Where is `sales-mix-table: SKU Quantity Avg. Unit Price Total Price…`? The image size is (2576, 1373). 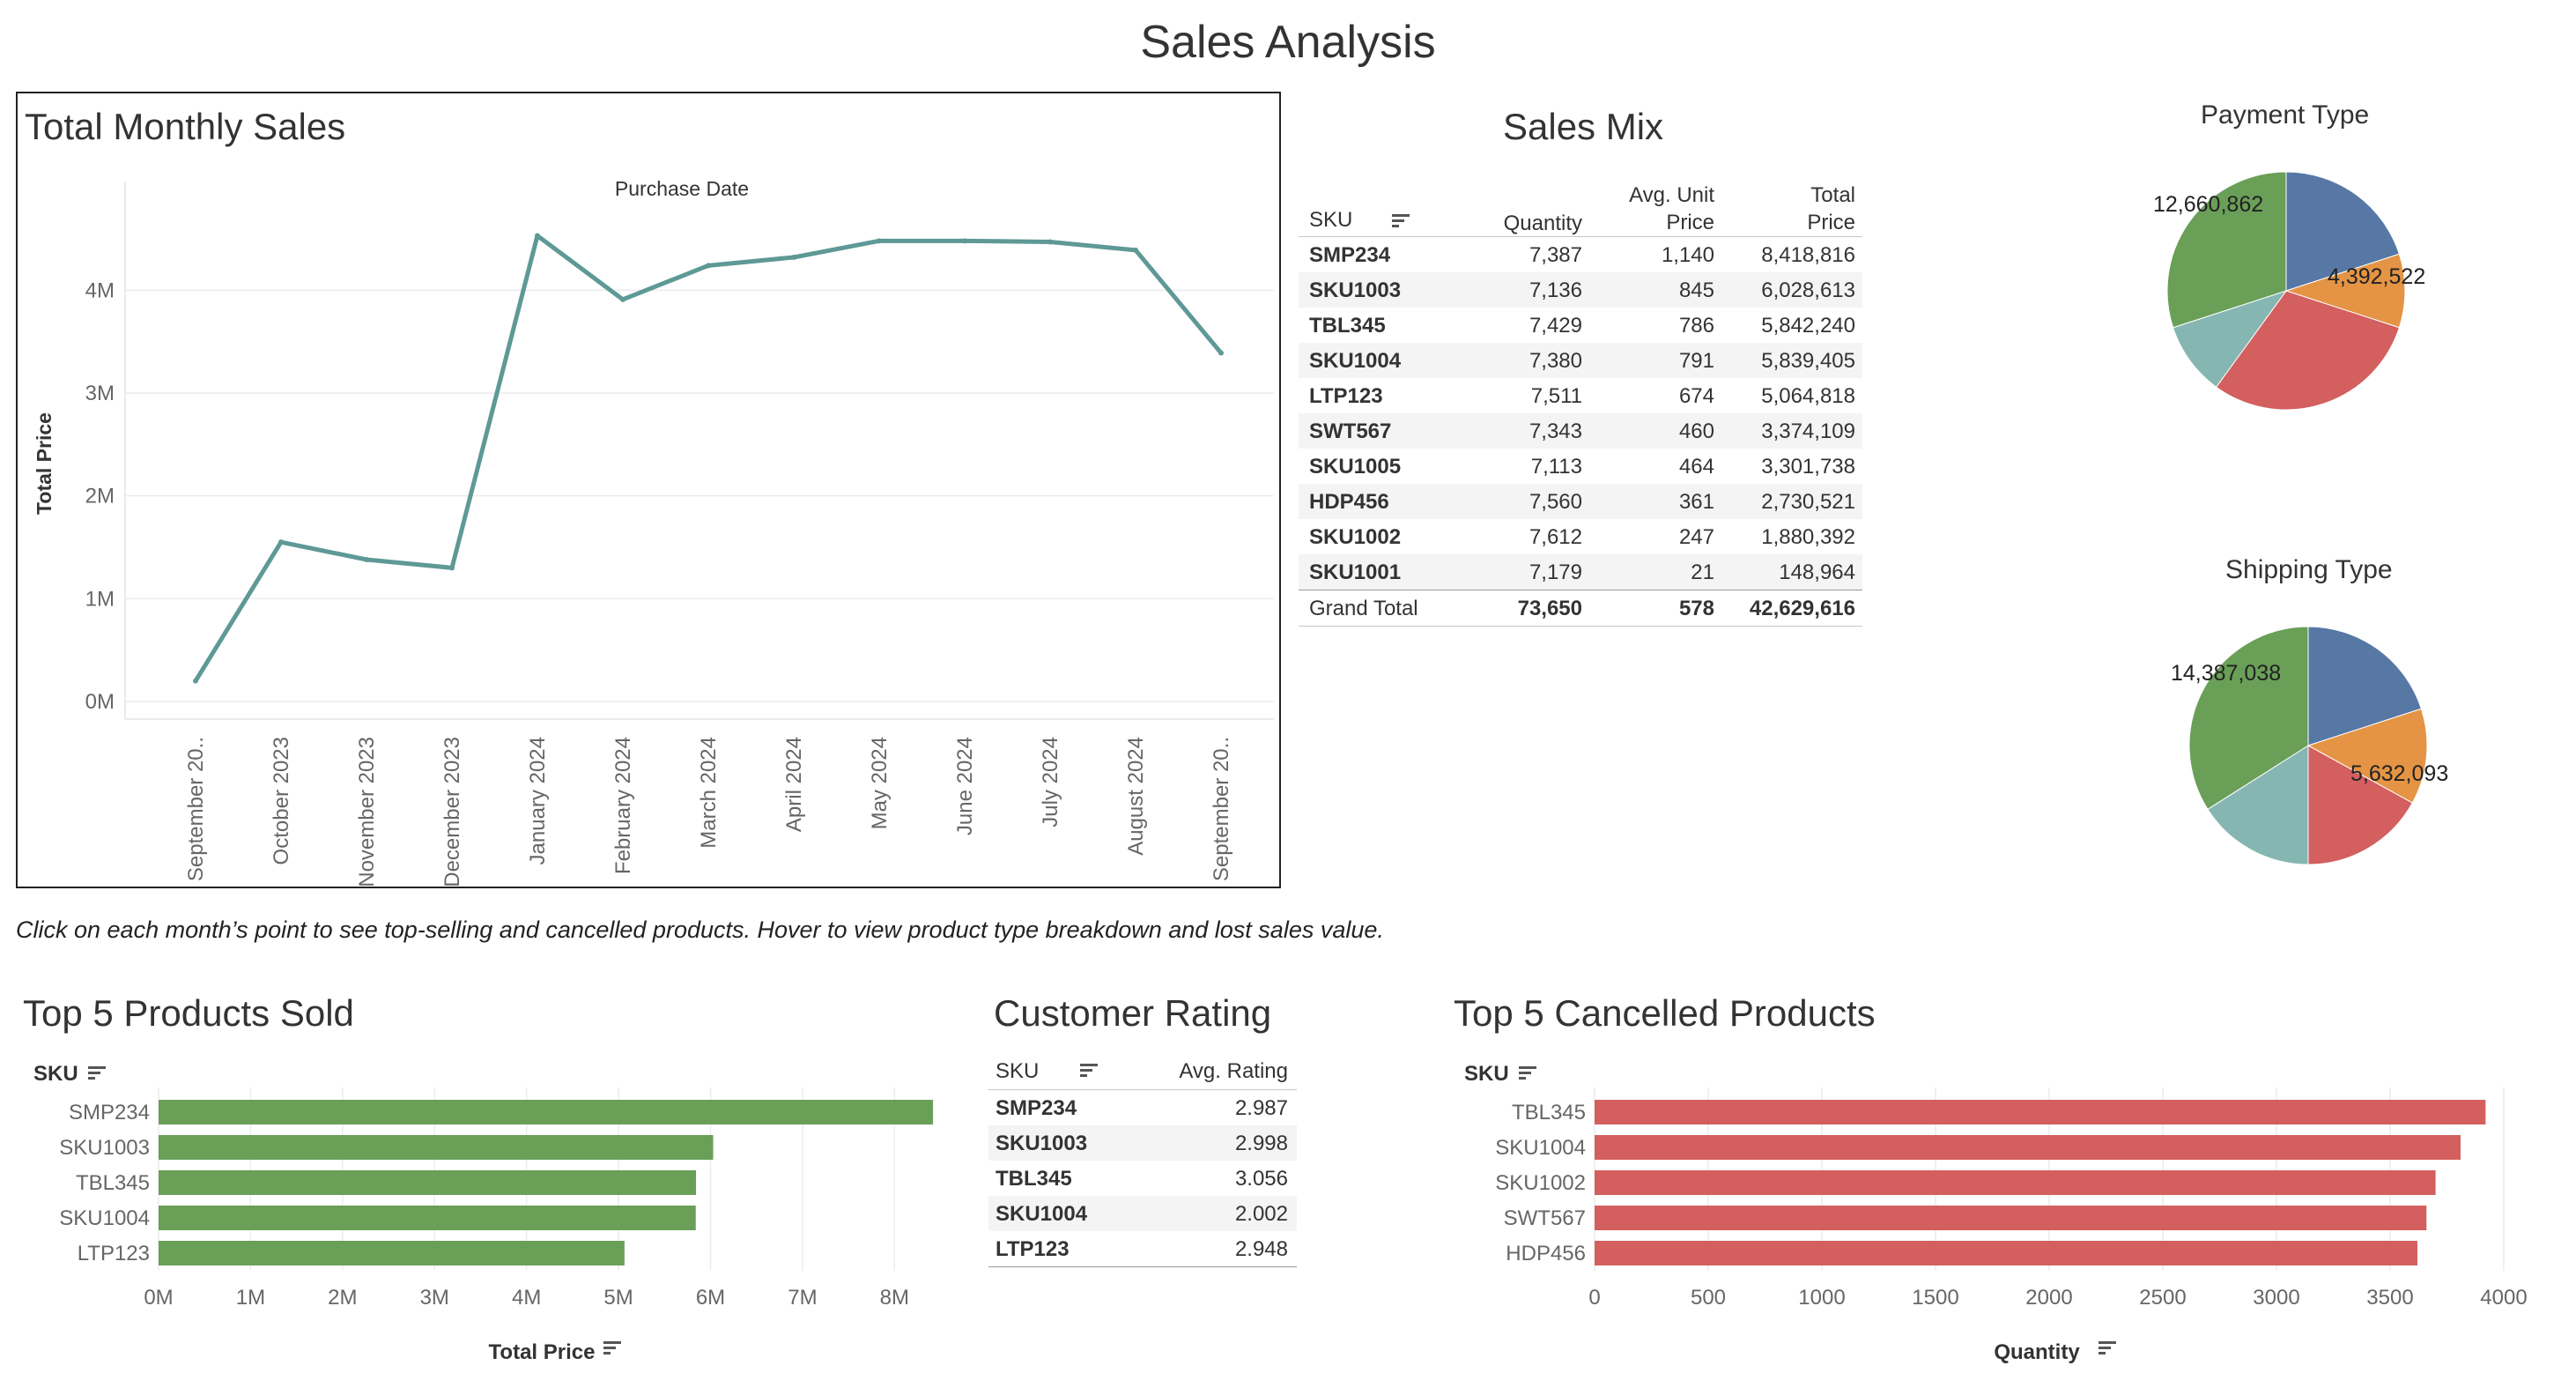
sales-mix-table: SKU Quantity Avg. Unit Price Total Price… is located at coordinates (1581, 404).